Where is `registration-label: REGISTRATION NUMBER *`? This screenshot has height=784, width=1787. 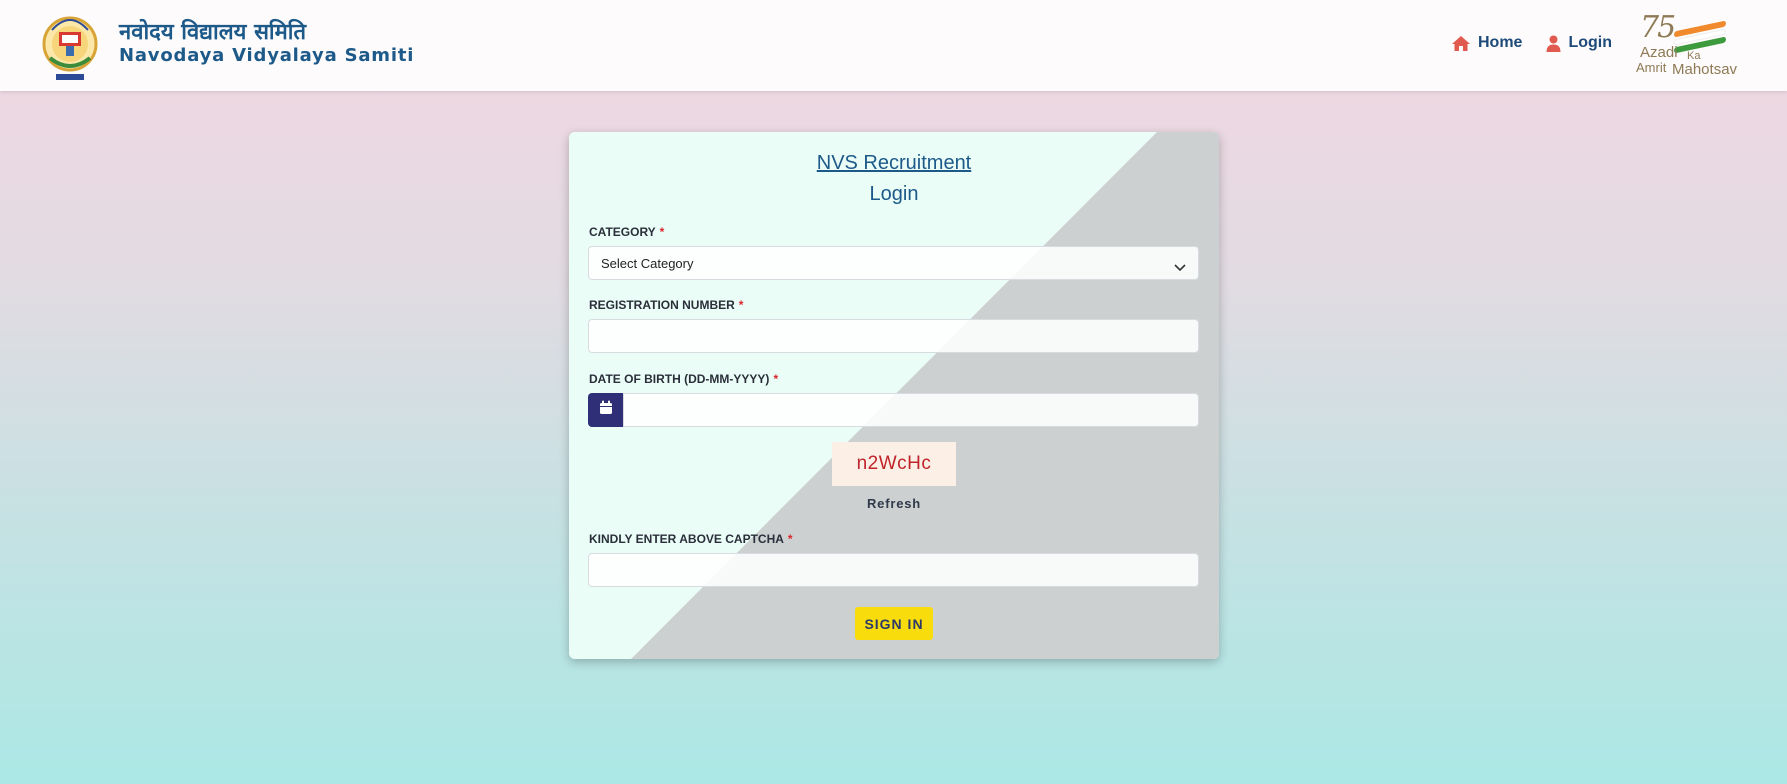
registration-label: REGISTRATION NUMBER * is located at coordinates (666, 305).